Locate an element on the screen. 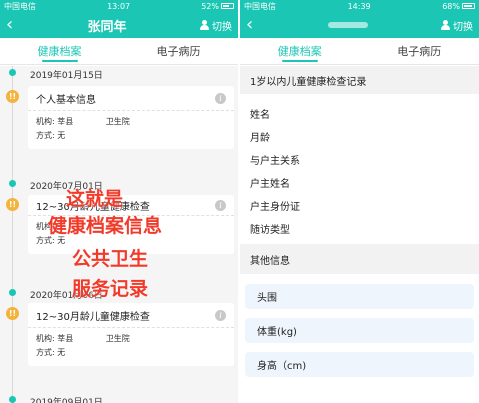 The image size is (479, 403). header: 中国电信 14:39 68% ‹ 切换 is located at coordinates (359, 19).